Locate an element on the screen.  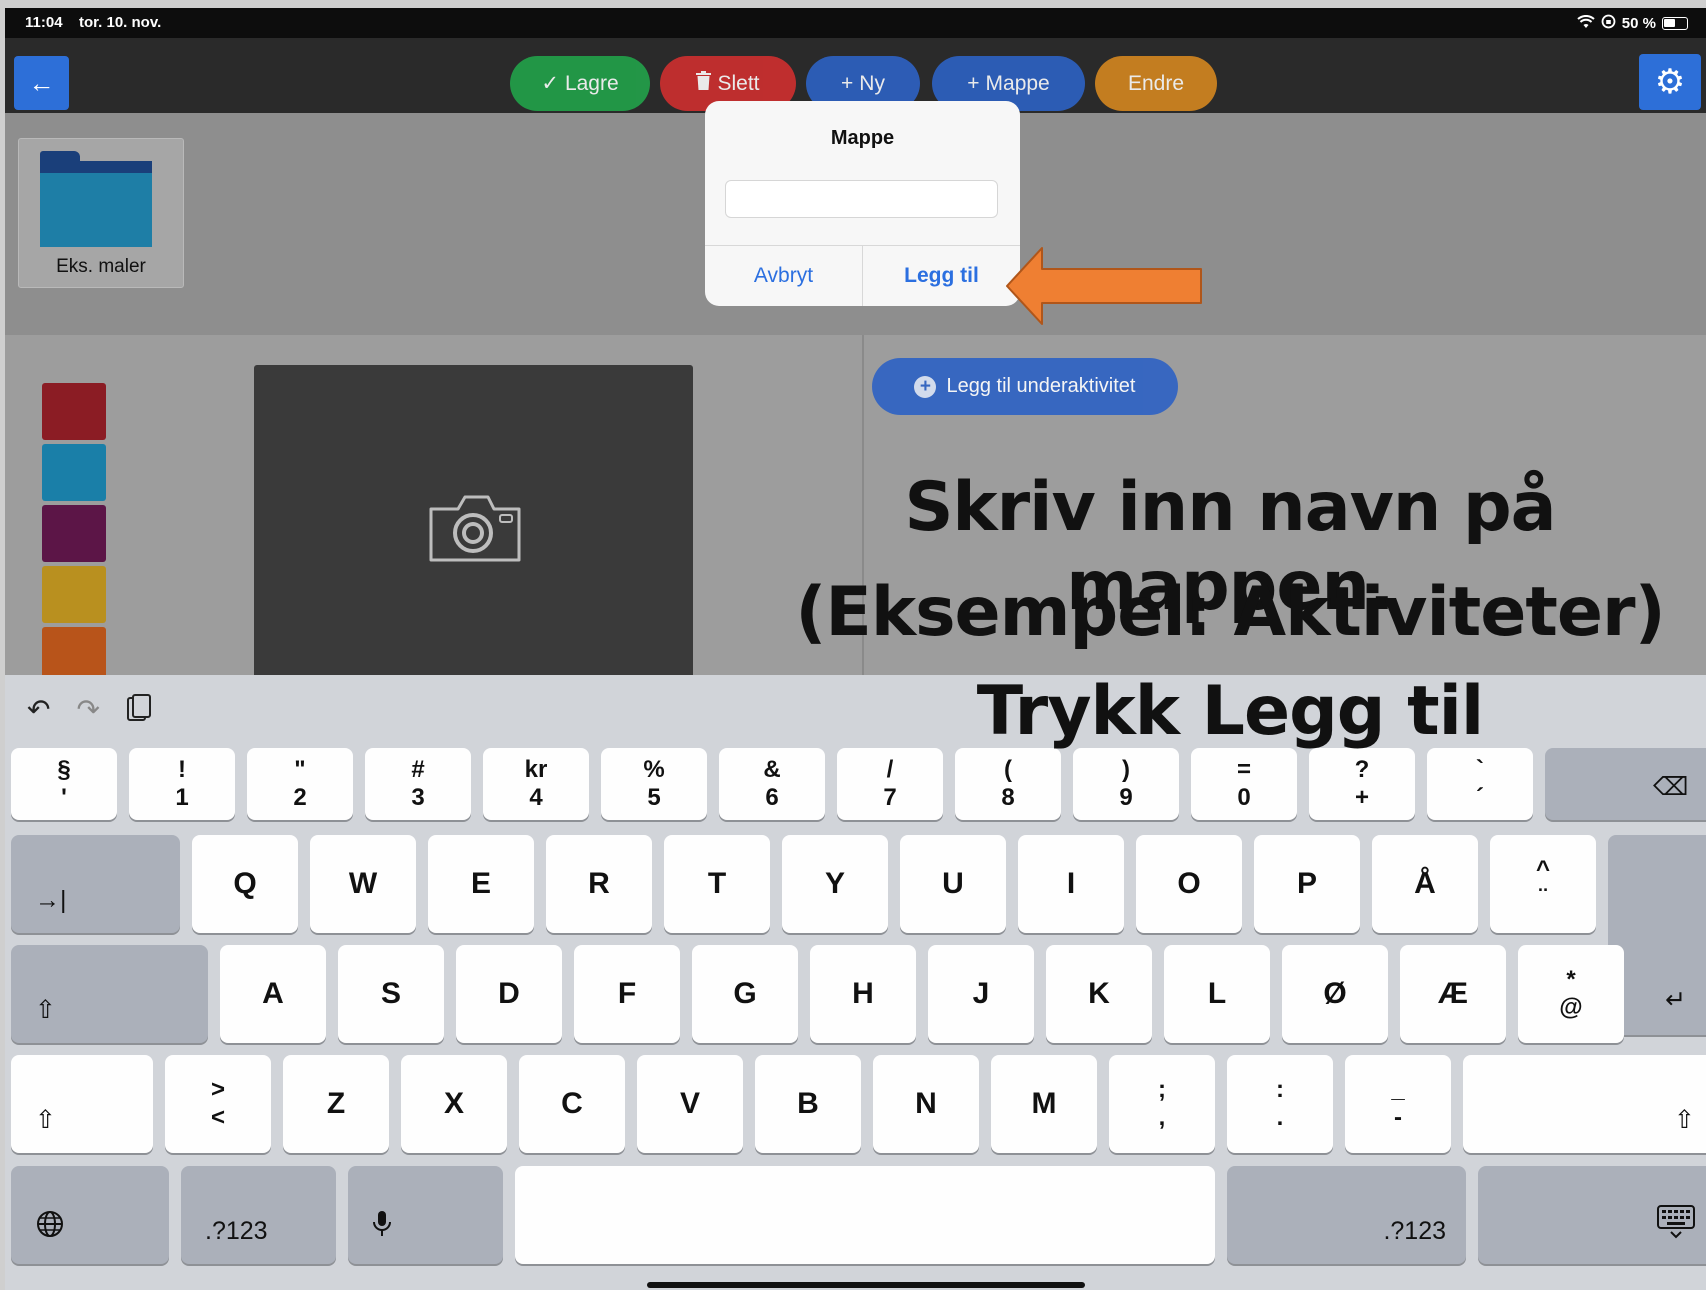
key-h: H is located at coordinates (863, 994).